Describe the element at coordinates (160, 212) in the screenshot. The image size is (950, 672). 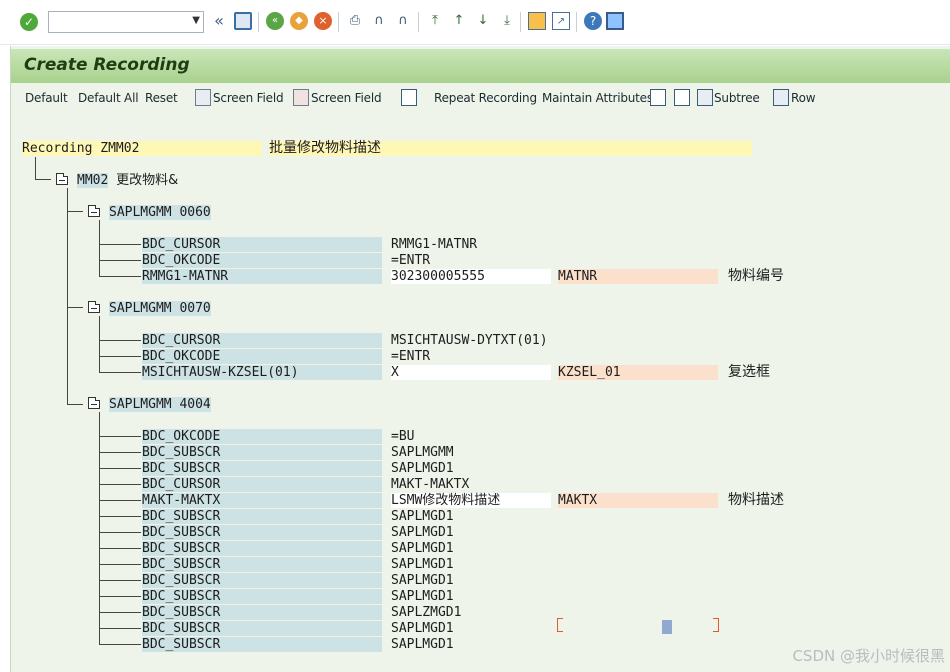
I see `screen-label: SAPLMGMM 0060` at that location.